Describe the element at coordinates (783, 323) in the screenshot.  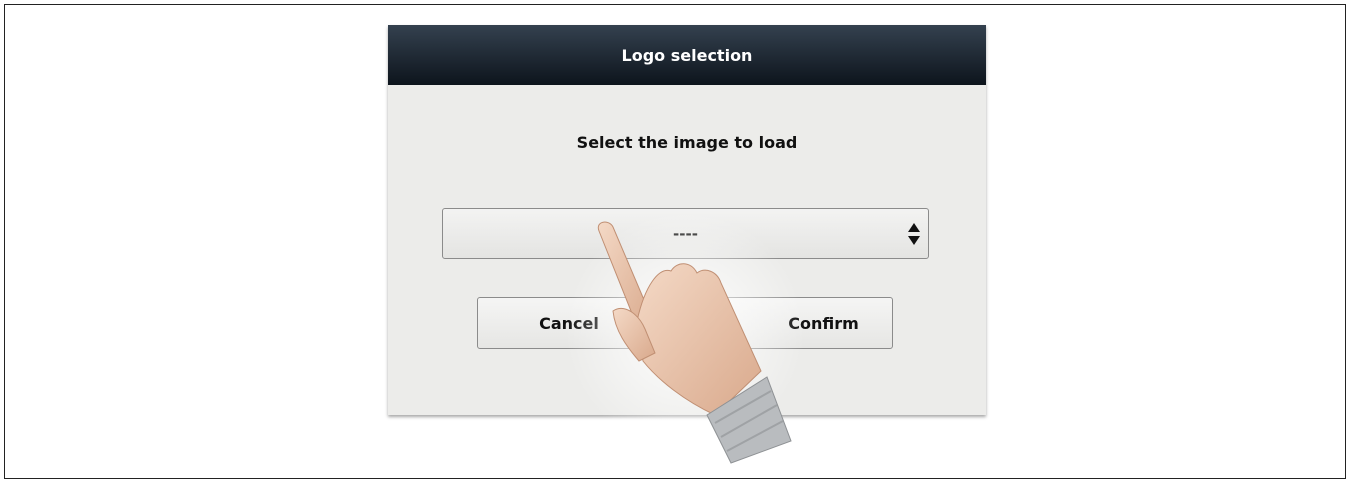
I see `confirm-button: Confirm` at that location.